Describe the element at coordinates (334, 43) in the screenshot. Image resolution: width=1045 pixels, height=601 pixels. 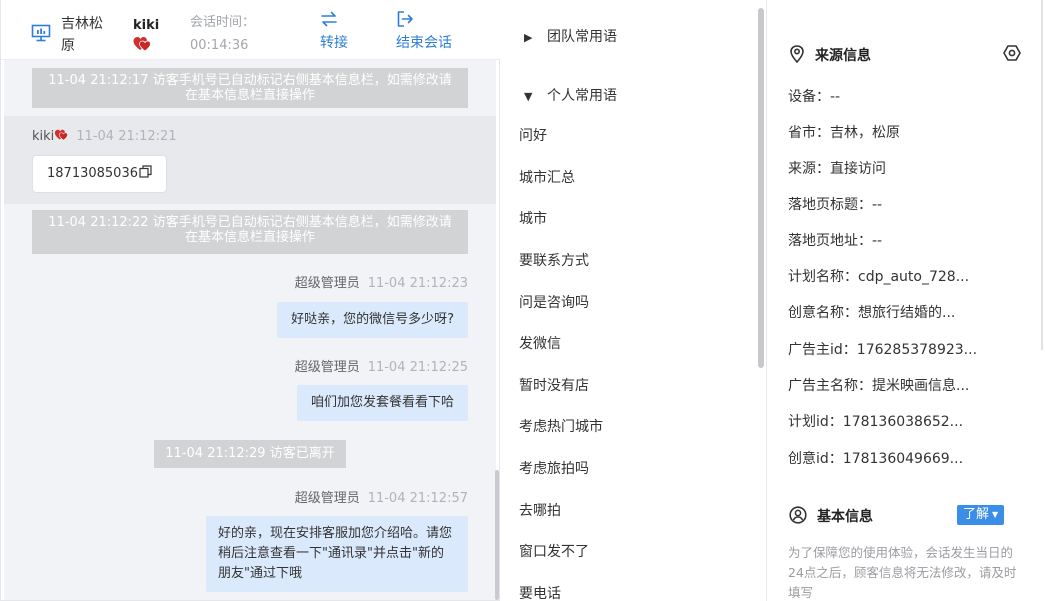
I see `transfer-label: 转接` at that location.